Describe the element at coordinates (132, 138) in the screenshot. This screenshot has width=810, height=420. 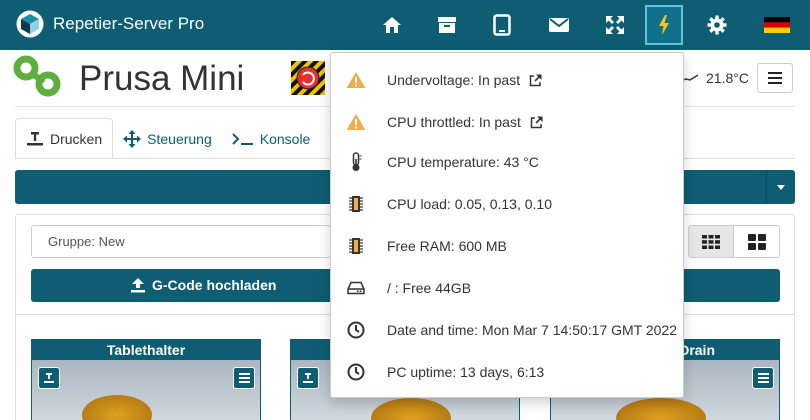
I see `move-arrows-icon` at that location.